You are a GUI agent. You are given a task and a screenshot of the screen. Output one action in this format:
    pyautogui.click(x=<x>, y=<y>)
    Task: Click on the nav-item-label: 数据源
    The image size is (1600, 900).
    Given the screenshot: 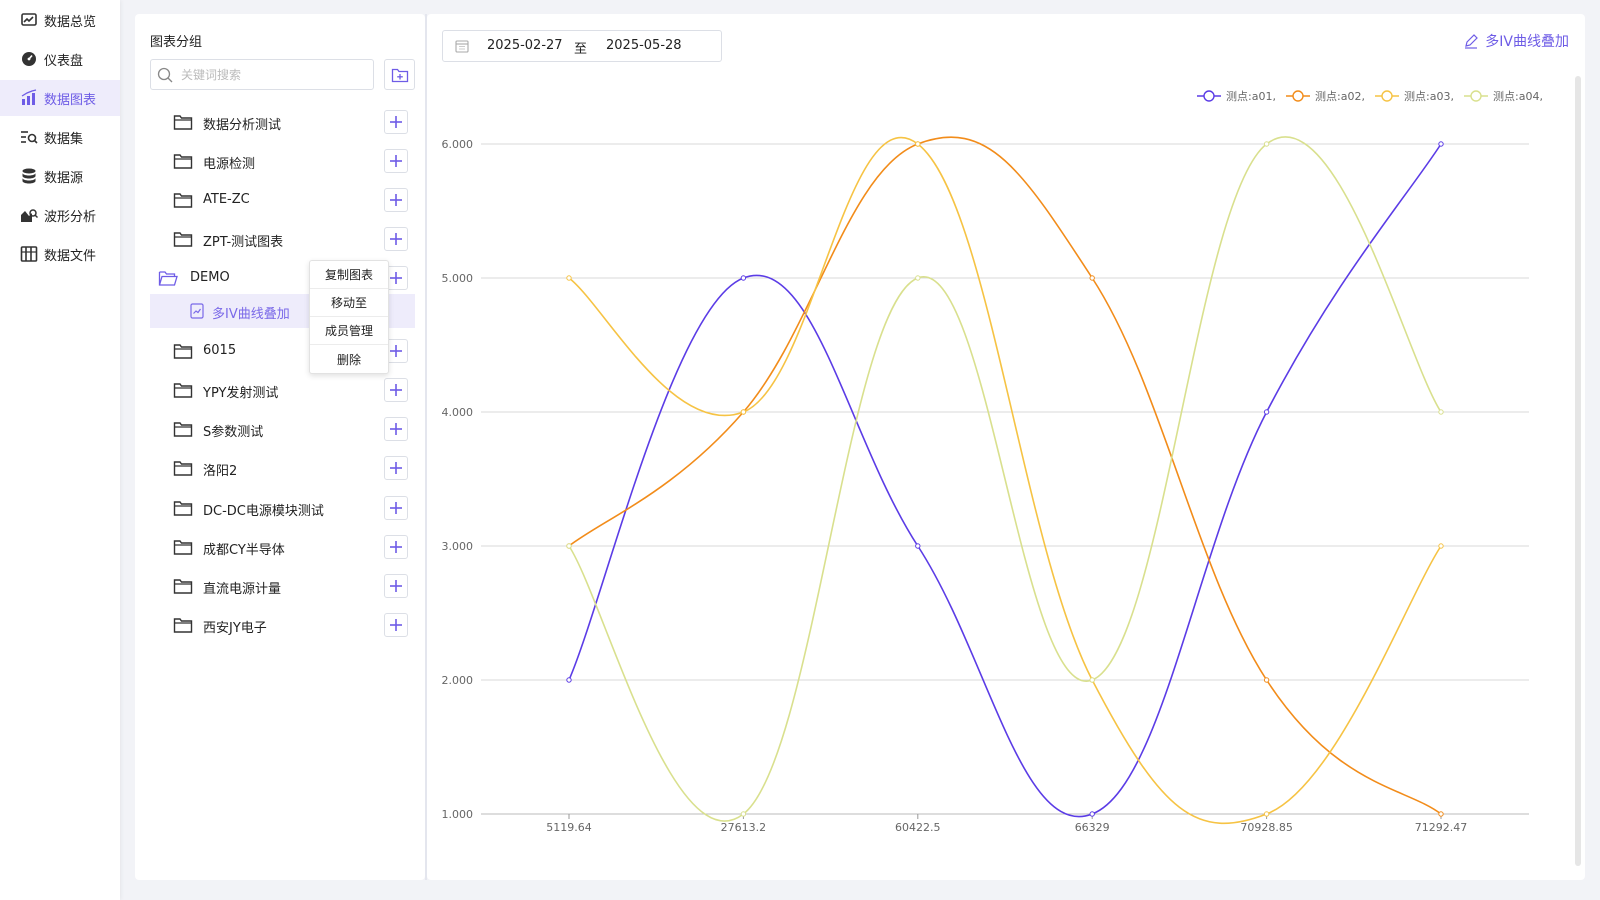 What is the action you would take?
    pyautogui.click(x=64, y=178)
    